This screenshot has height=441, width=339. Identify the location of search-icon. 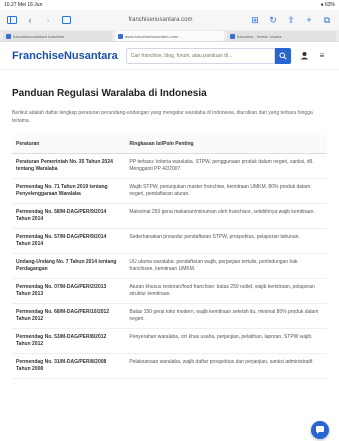
(283, 56).